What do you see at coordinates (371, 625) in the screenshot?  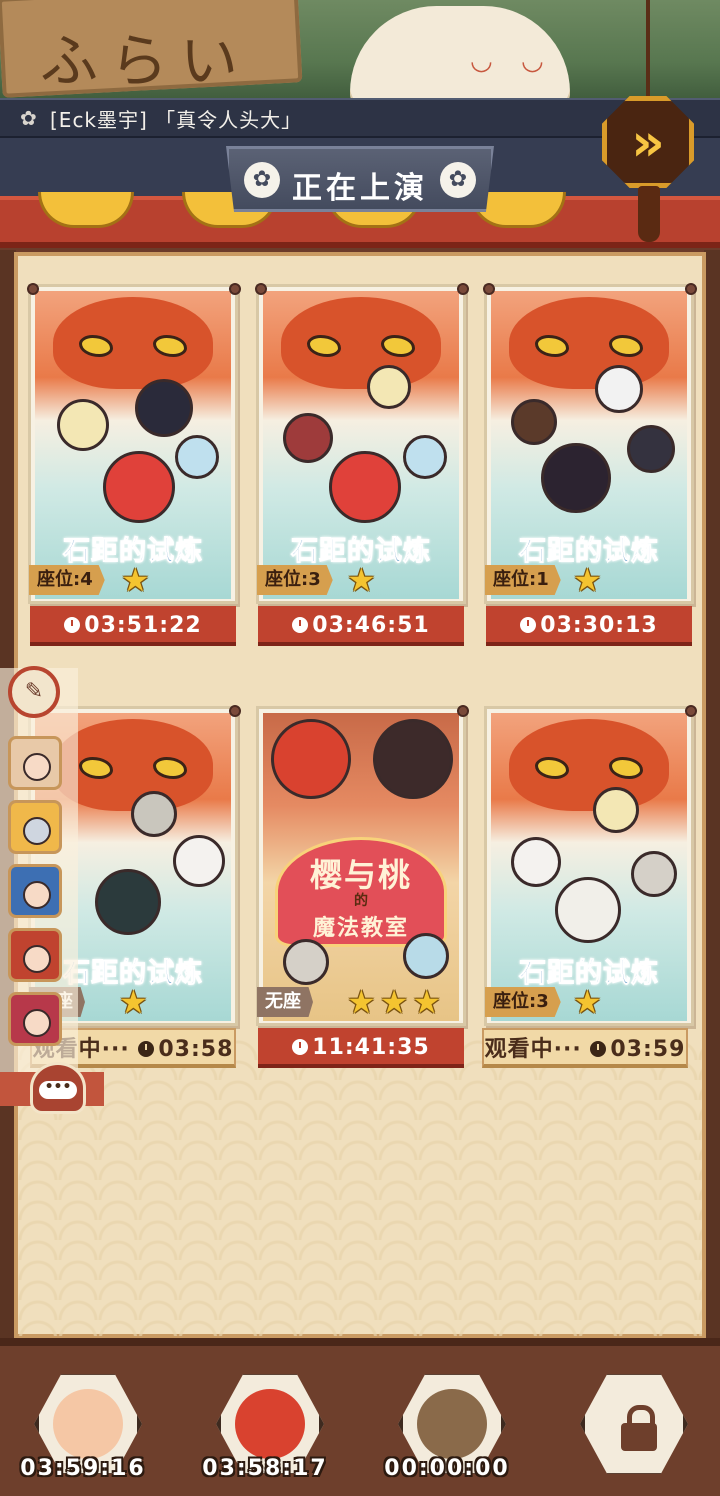 I see `timer-text: 03:46:51` at bounding box center [371, 625].